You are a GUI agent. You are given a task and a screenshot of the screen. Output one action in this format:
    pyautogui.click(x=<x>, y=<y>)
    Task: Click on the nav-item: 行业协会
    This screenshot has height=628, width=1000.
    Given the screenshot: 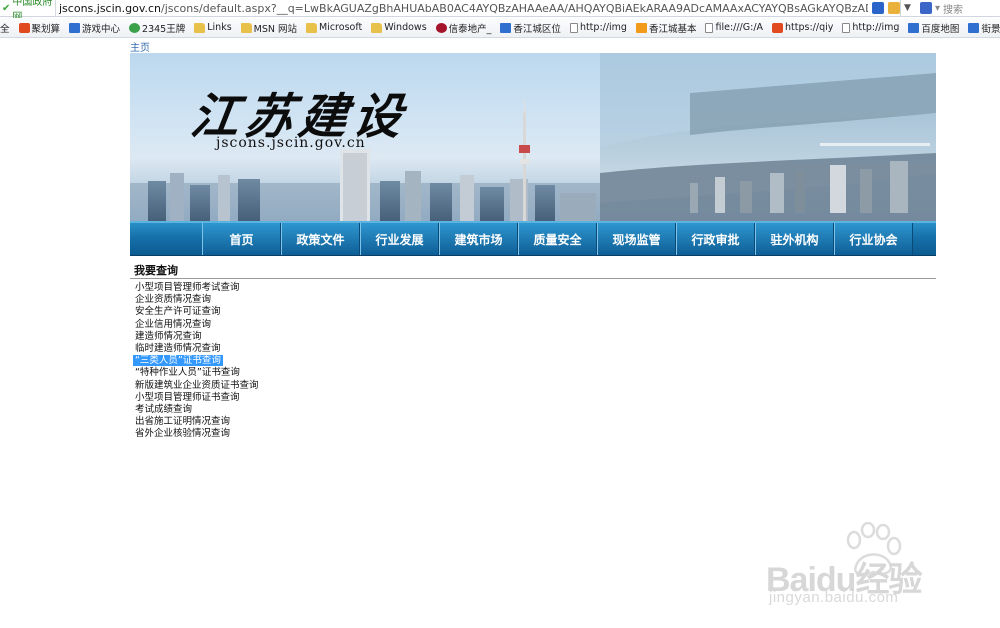 What is the action you would take?
    pyautogui.click(x=873, y=239)
    